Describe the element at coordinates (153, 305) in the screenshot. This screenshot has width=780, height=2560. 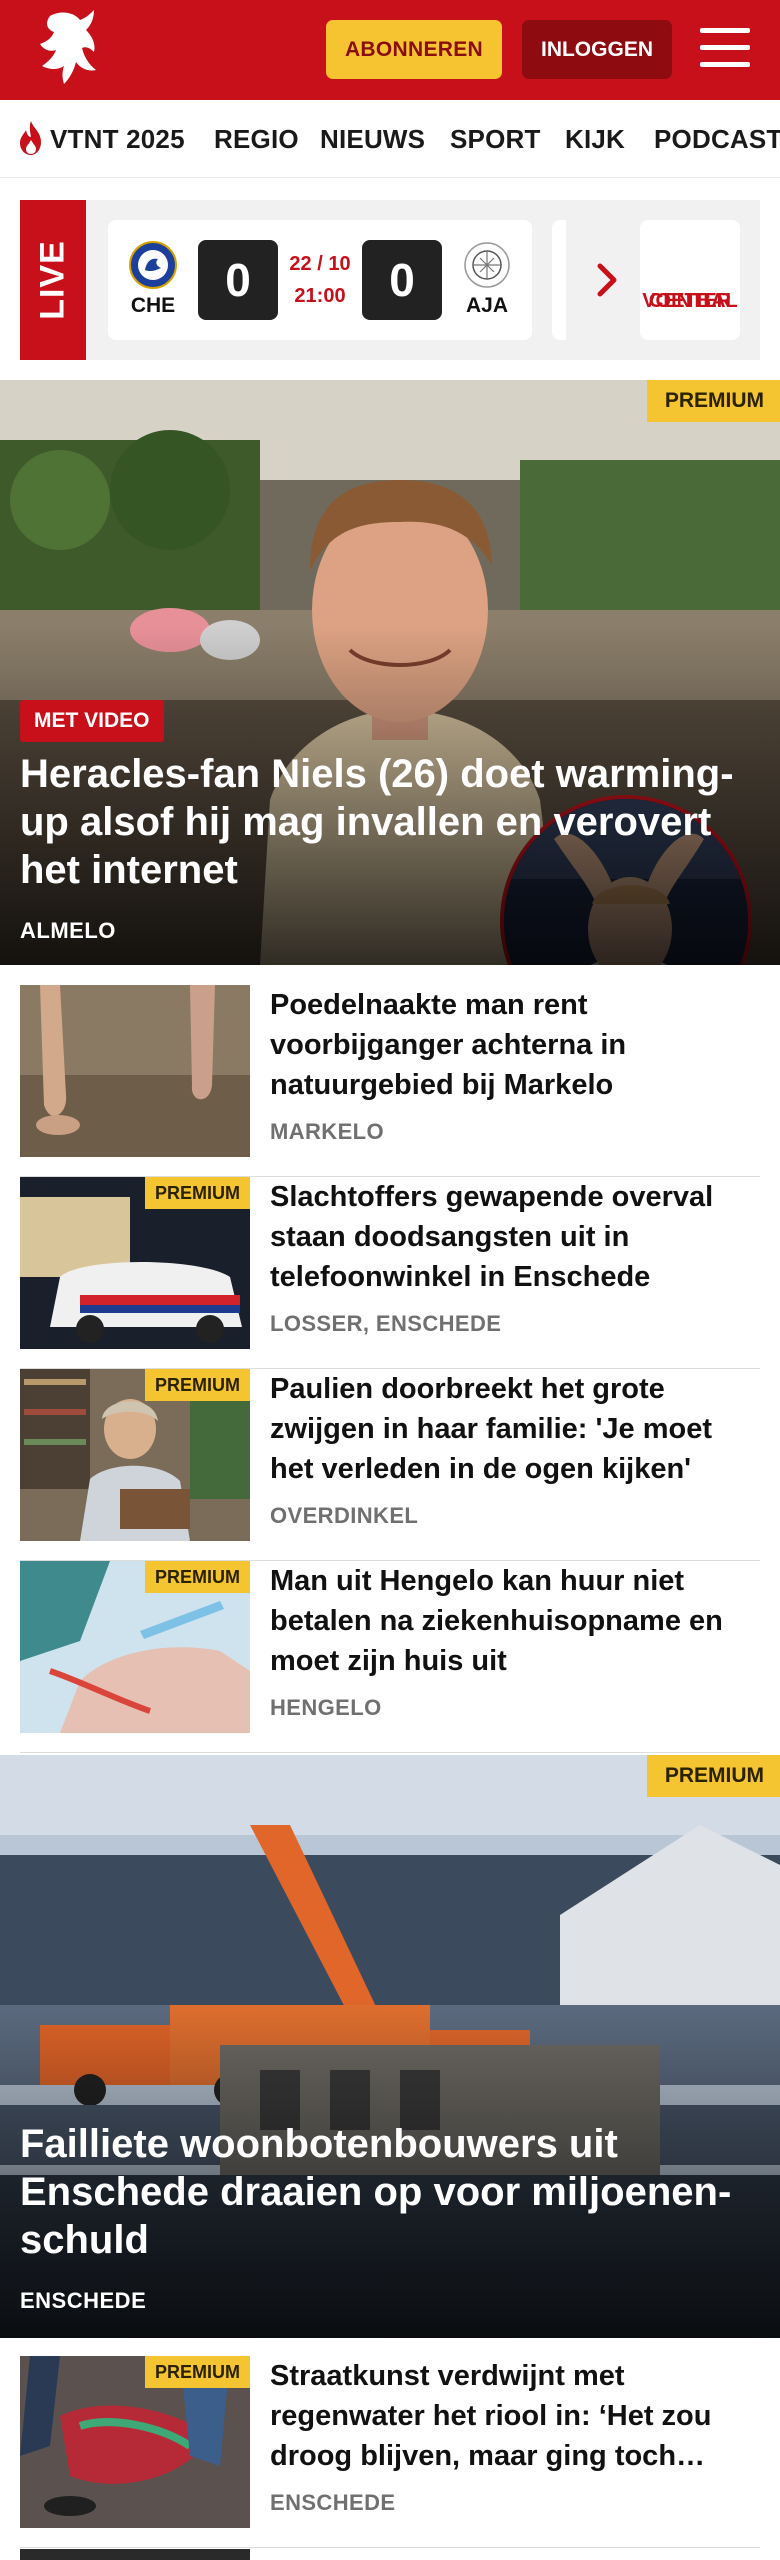
I see `home-team-code: CHE` at that location.